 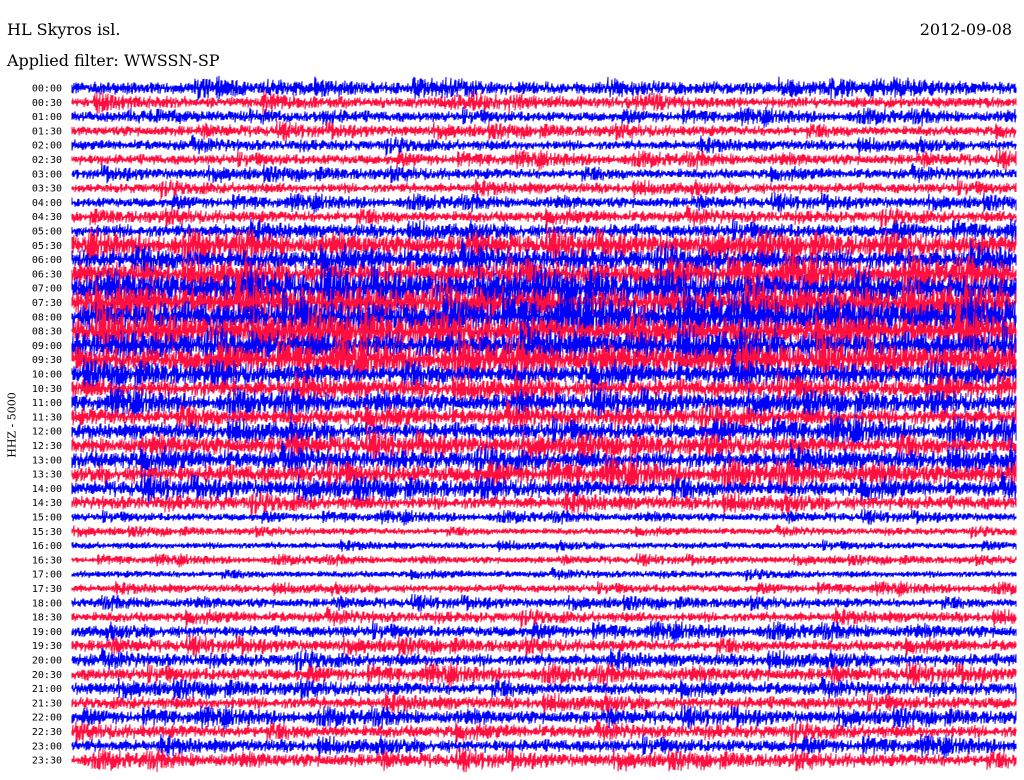 What do you see at coordinates (47, 646) in the screenshot?
I see `time-tick-label: 19:30` at bounding box center [47, 646].